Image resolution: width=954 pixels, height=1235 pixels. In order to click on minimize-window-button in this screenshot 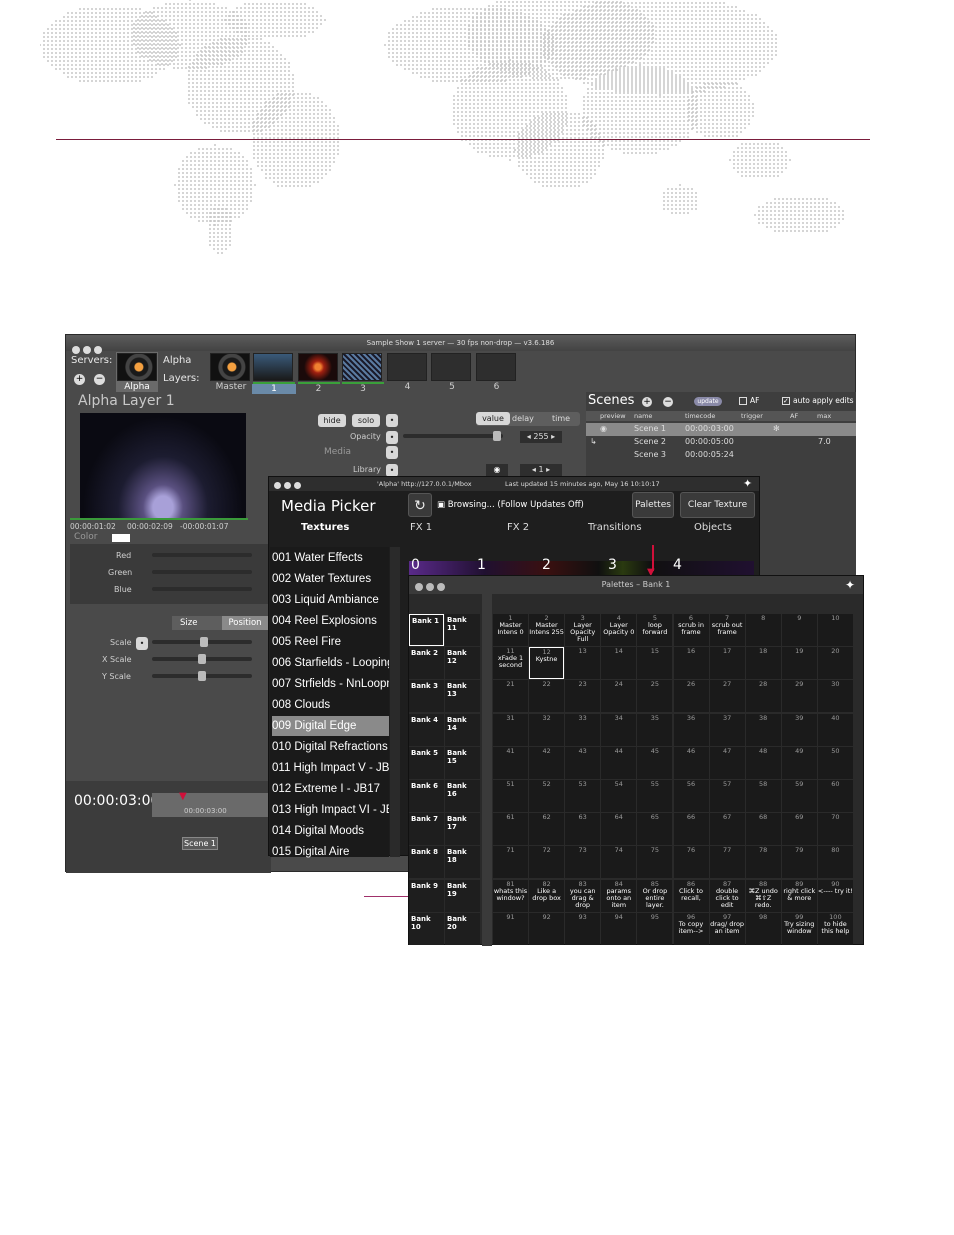, I will do `click(87, 350)`.